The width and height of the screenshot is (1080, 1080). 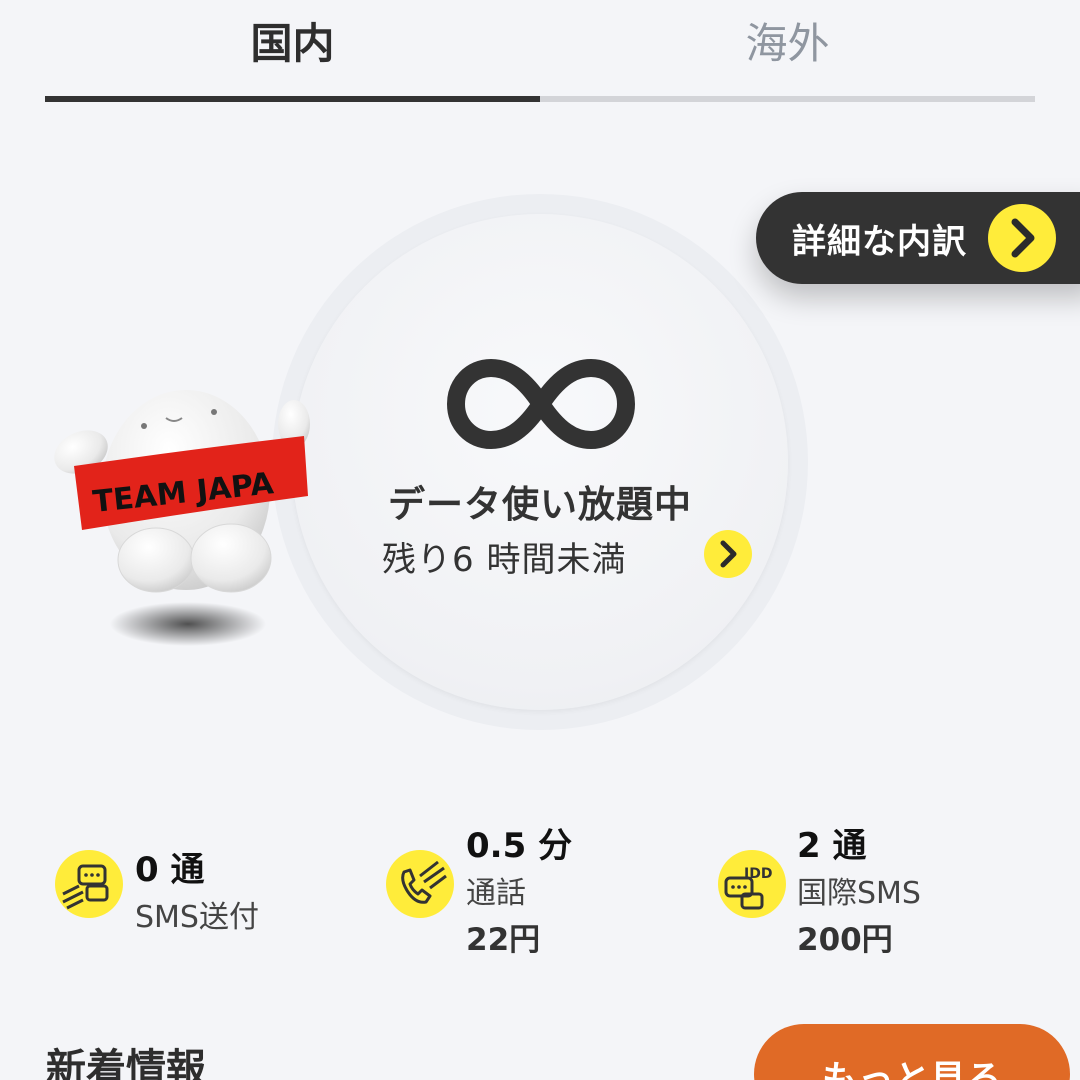 I want to click on detail-breakdown-button: 詳細な内訳, so click(x=918, y=238).